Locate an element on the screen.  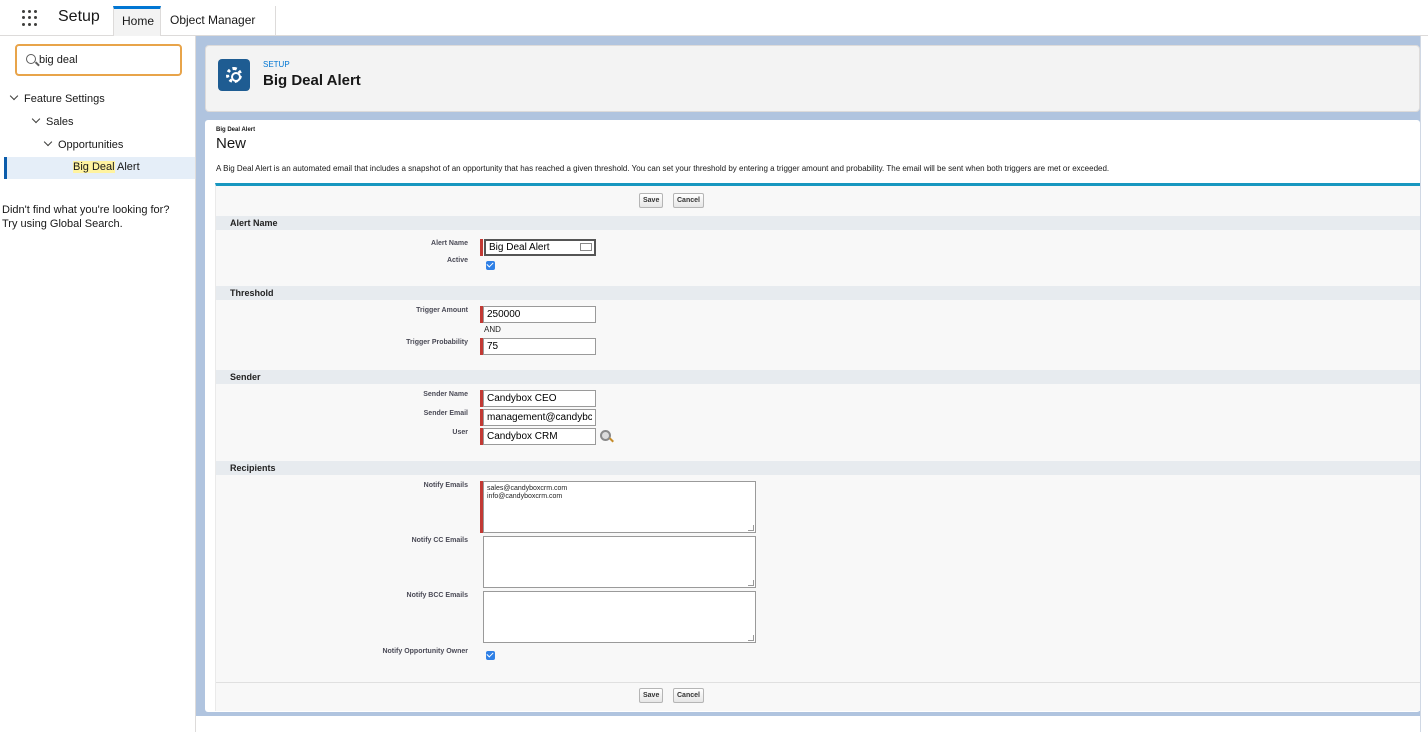
trigger-amount-input is located at coordinates (539, 314).